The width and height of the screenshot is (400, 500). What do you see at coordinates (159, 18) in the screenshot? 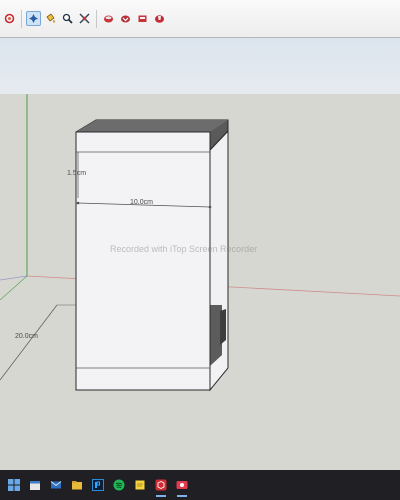
I see `extension-warehouse-icon` at bounding box center [159, 18].